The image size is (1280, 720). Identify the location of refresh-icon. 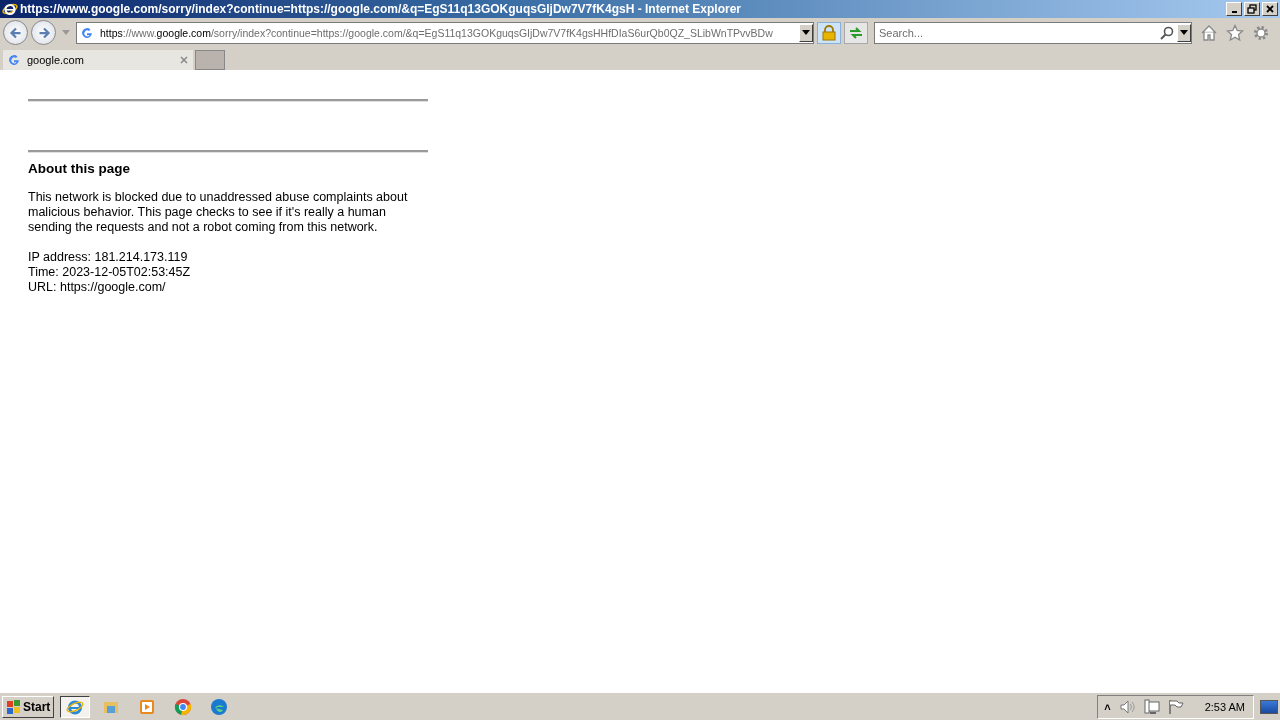
(856, 32).